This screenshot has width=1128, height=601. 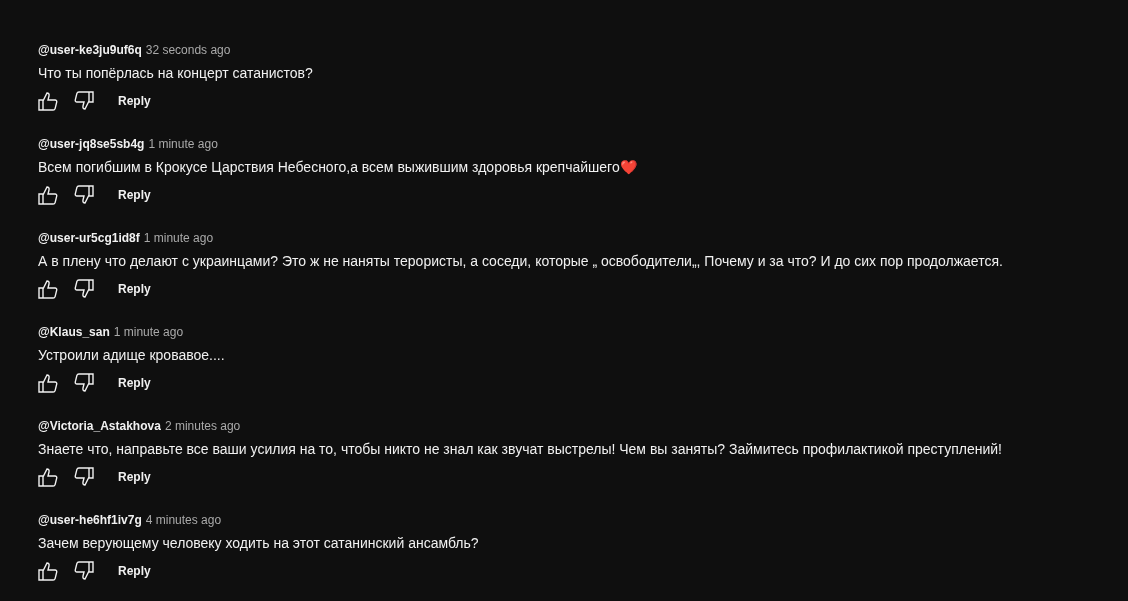 I want to click on comment-time: 2 minutes ago, so click(x=202, y=426).